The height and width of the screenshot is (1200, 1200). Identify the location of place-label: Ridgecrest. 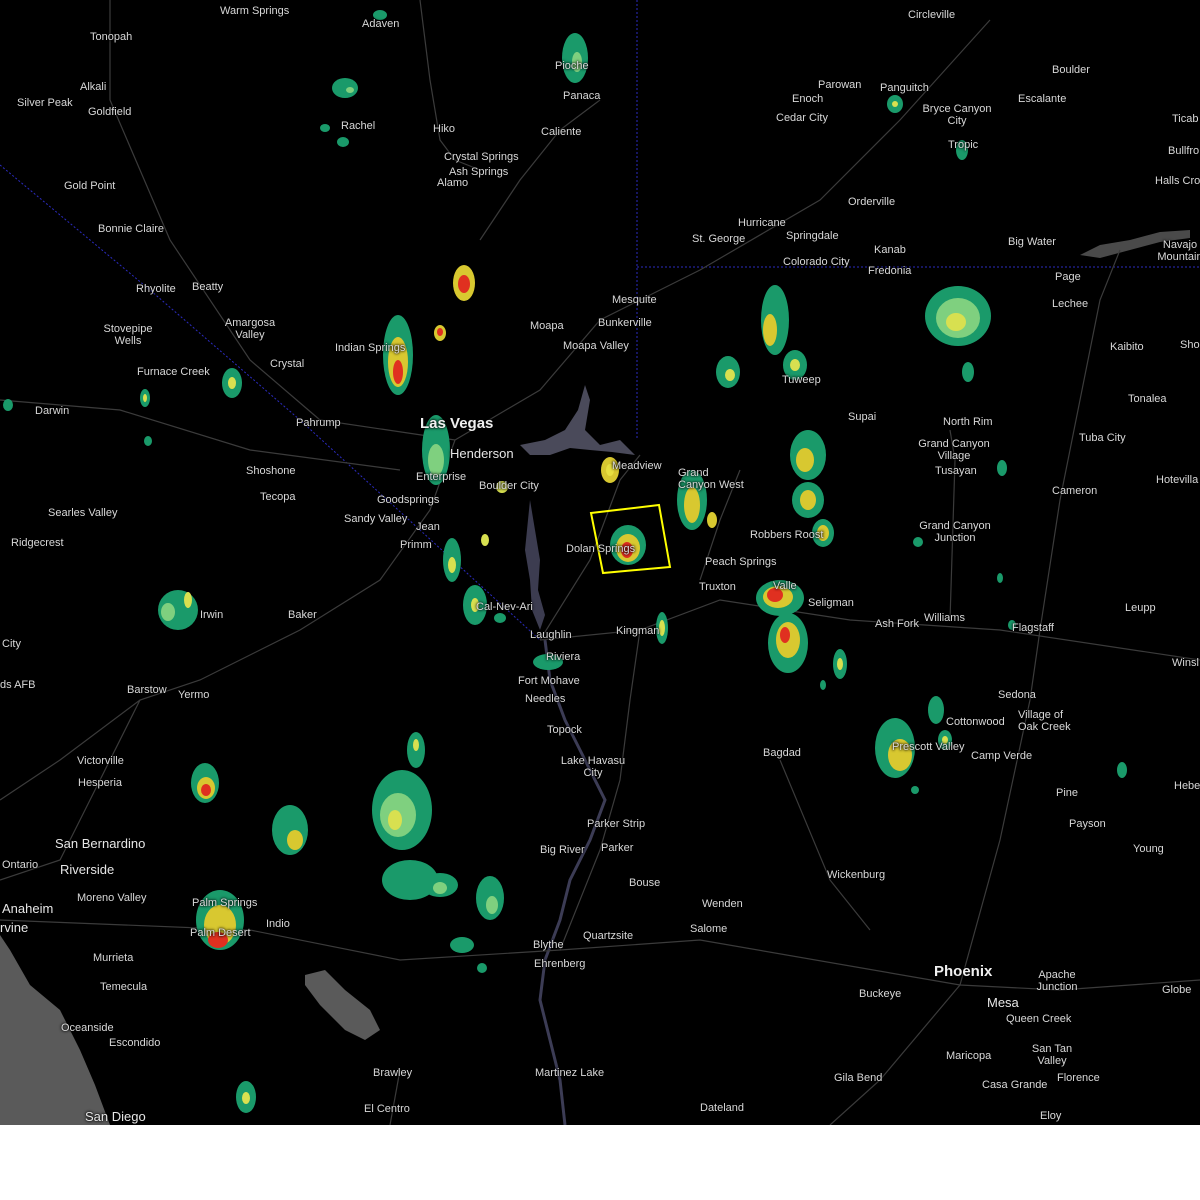
(37, 543).